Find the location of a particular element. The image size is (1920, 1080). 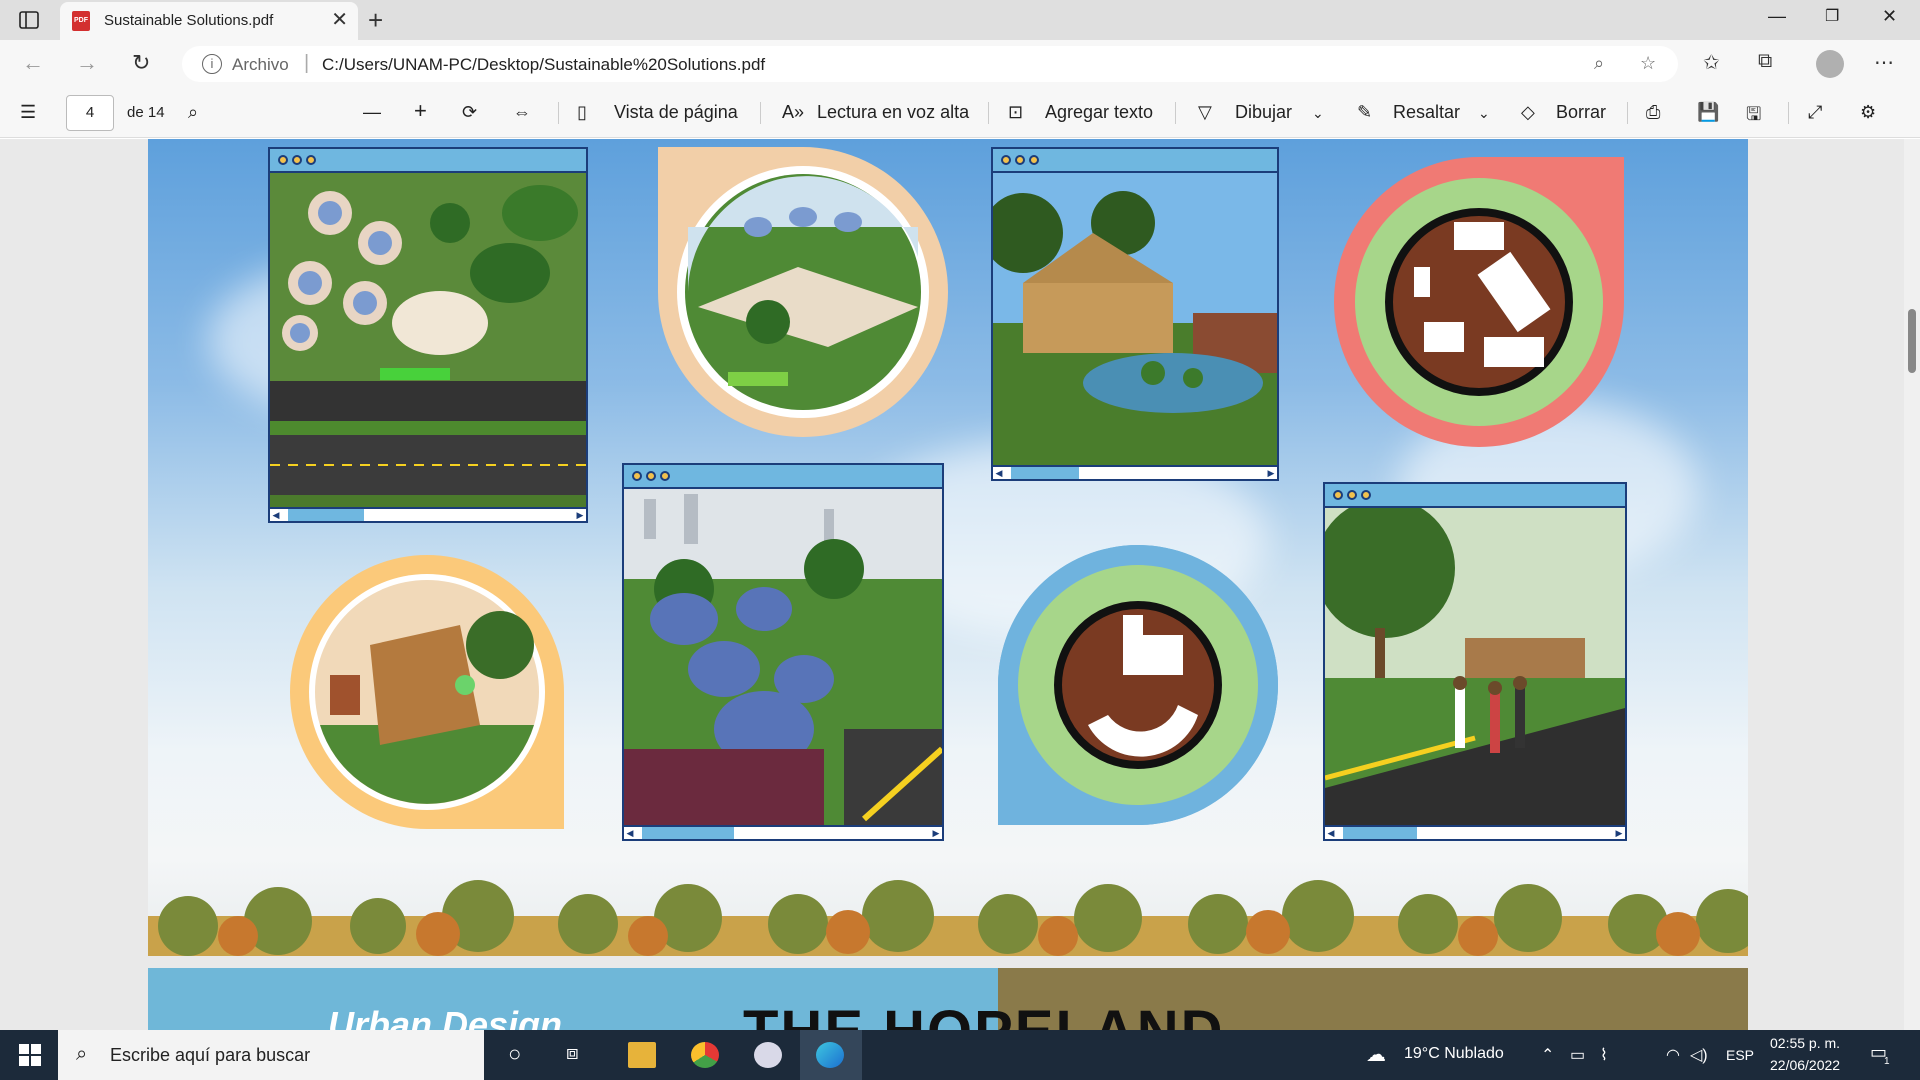

tab-actions-icon is located at coordinates (29, 20).